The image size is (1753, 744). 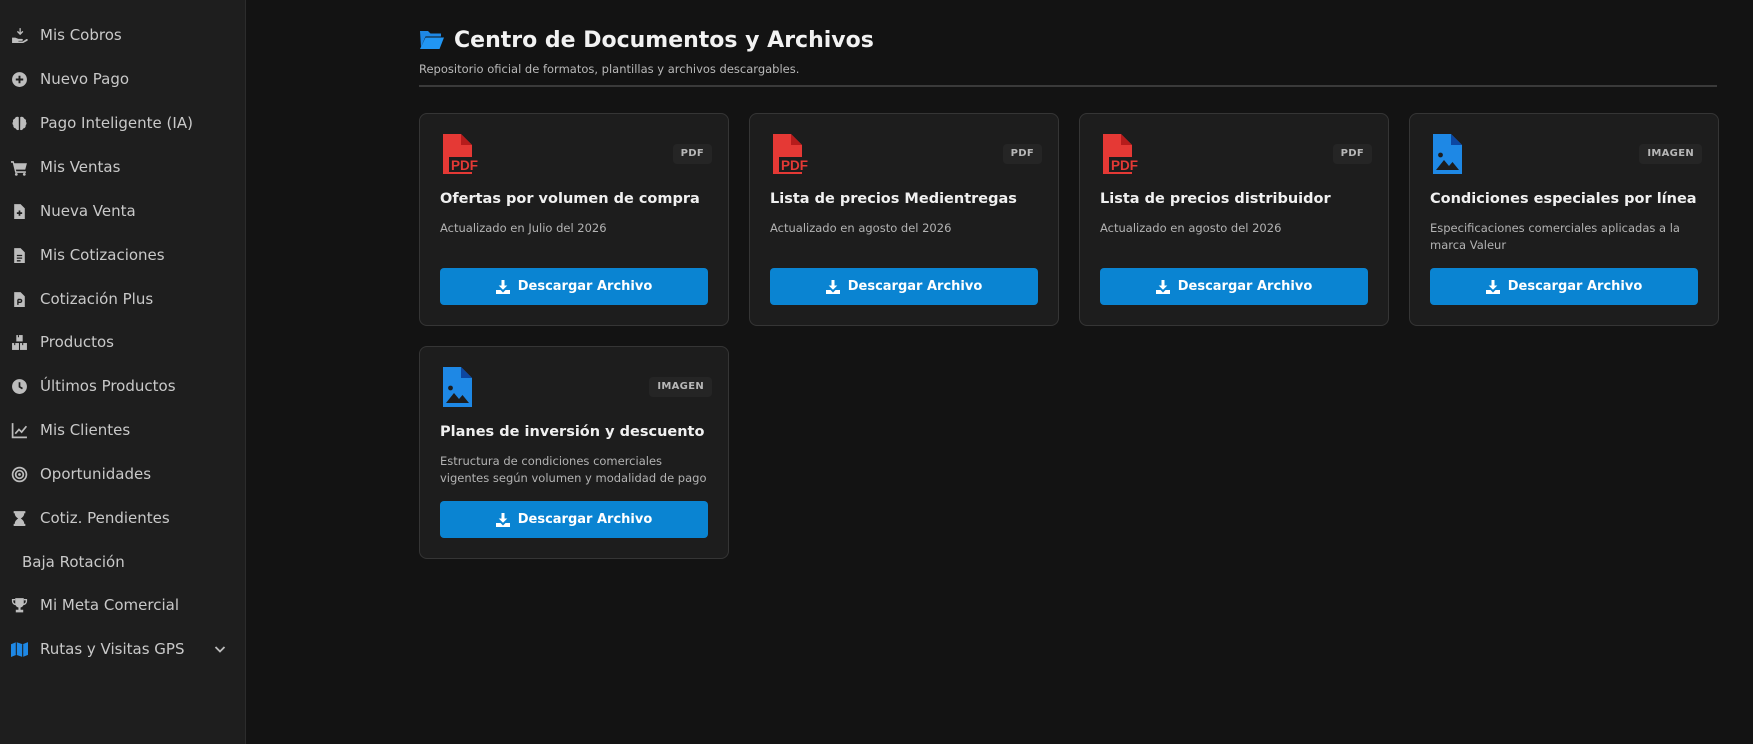 I want to click on map-icon, so click(x=19, y=649).